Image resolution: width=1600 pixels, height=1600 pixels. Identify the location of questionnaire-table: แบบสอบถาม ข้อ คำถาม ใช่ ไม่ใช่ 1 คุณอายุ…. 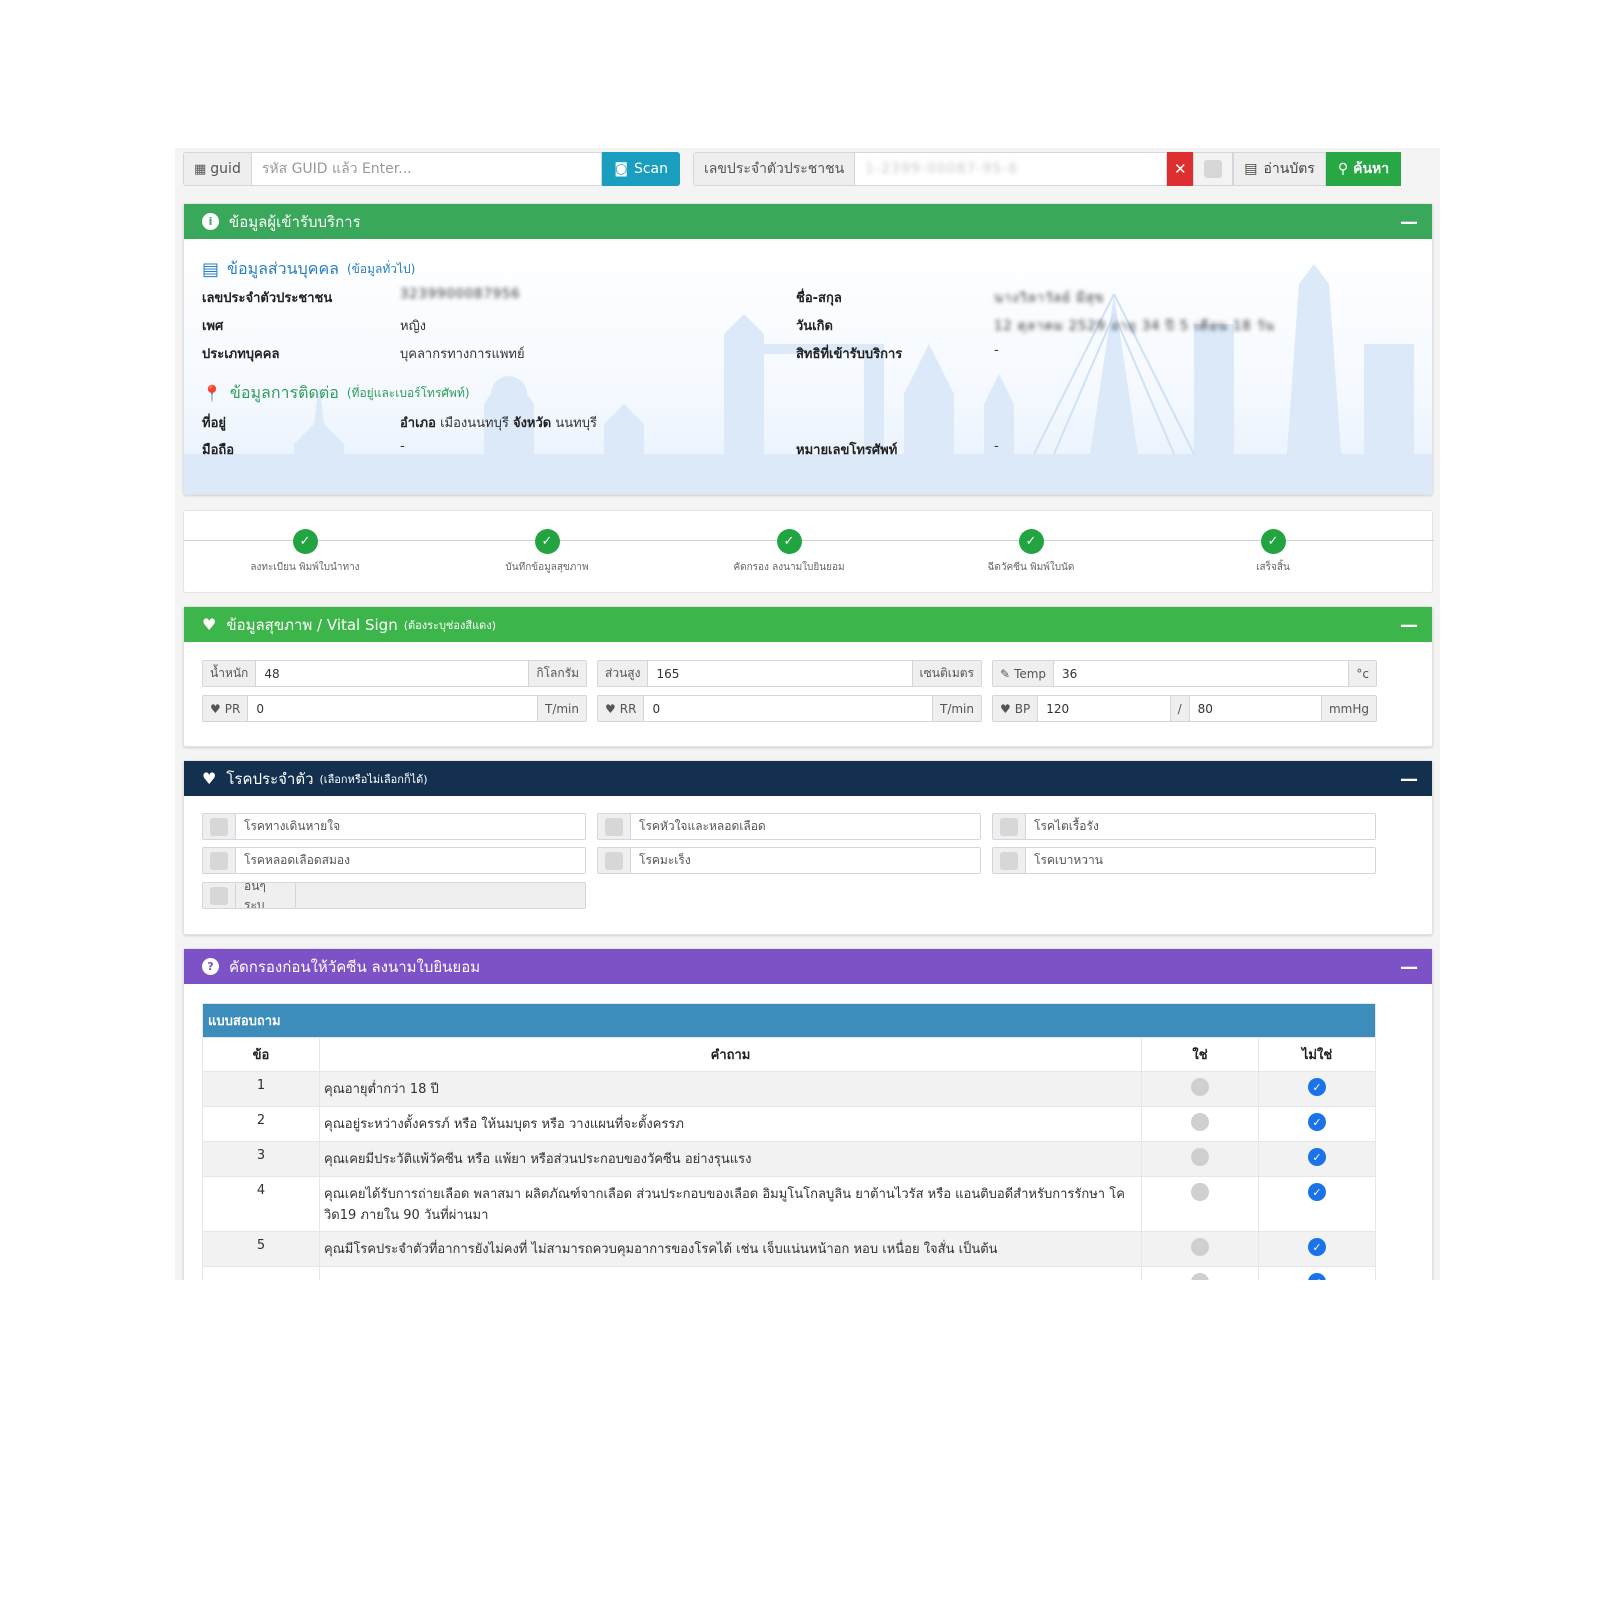
(789, 1141).